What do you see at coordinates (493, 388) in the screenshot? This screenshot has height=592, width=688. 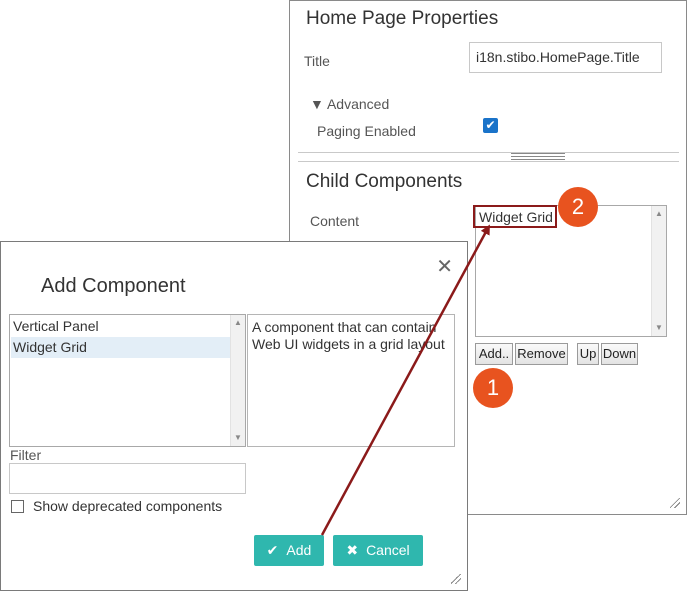 I see `callout-badge-1: 1` at bounding box center [493, 388].